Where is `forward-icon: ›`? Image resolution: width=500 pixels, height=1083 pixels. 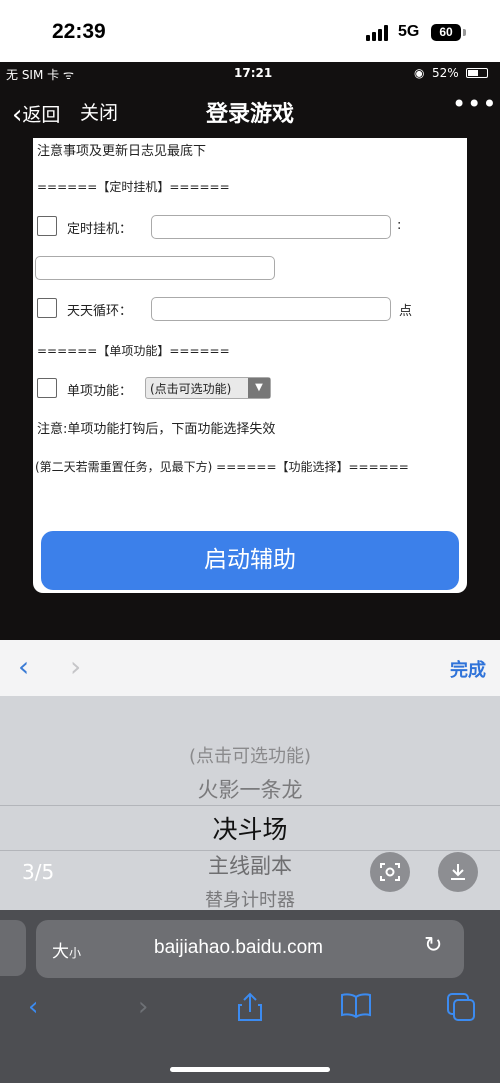 forward-icon: › is located at coordinates (143, 1007).